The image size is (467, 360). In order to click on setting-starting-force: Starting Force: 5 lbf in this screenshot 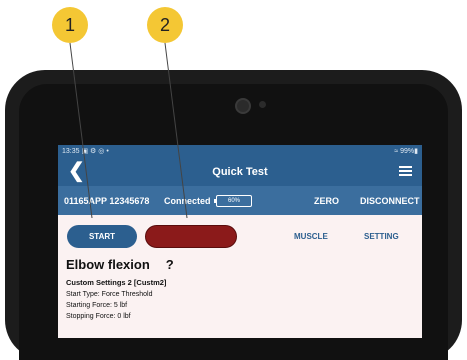, I will do `click(97, 305)`.